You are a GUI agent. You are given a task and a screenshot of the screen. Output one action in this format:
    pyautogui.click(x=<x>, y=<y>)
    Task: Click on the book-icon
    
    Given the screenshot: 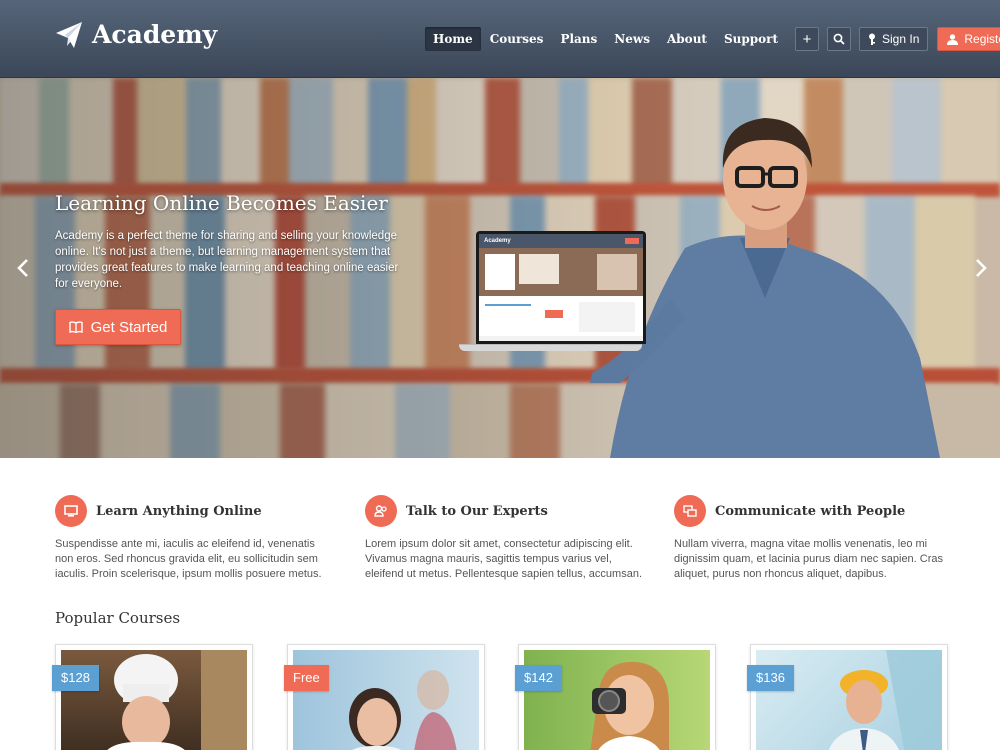 What is the action you would take?
    pyautogui.click(x=75, y=327)
    